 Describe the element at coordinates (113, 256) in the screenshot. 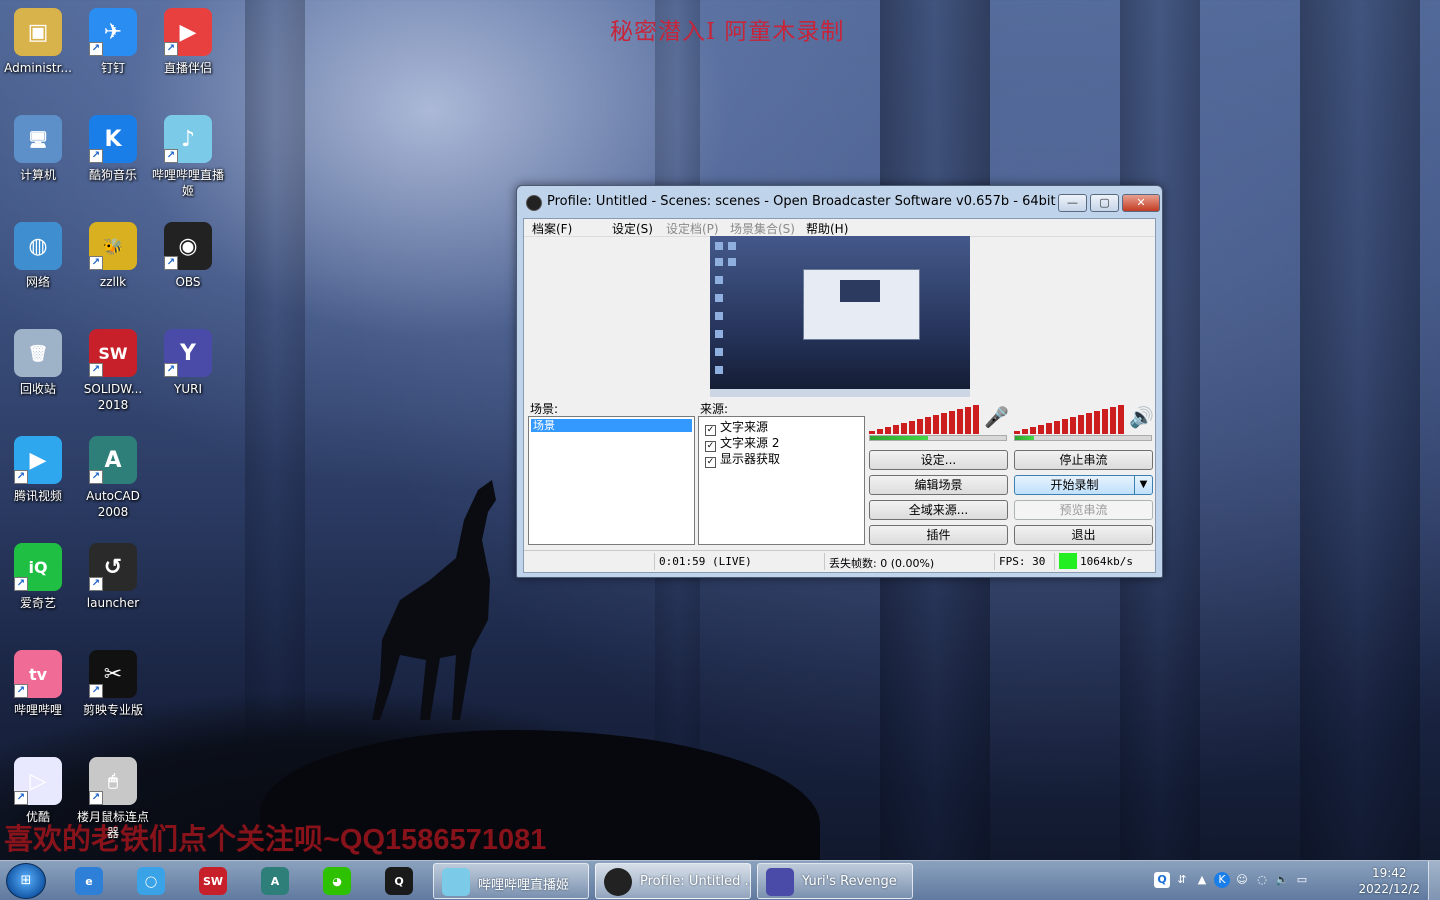

I see `desktop-icon: 🐝 ↗ zzllk` at that location.